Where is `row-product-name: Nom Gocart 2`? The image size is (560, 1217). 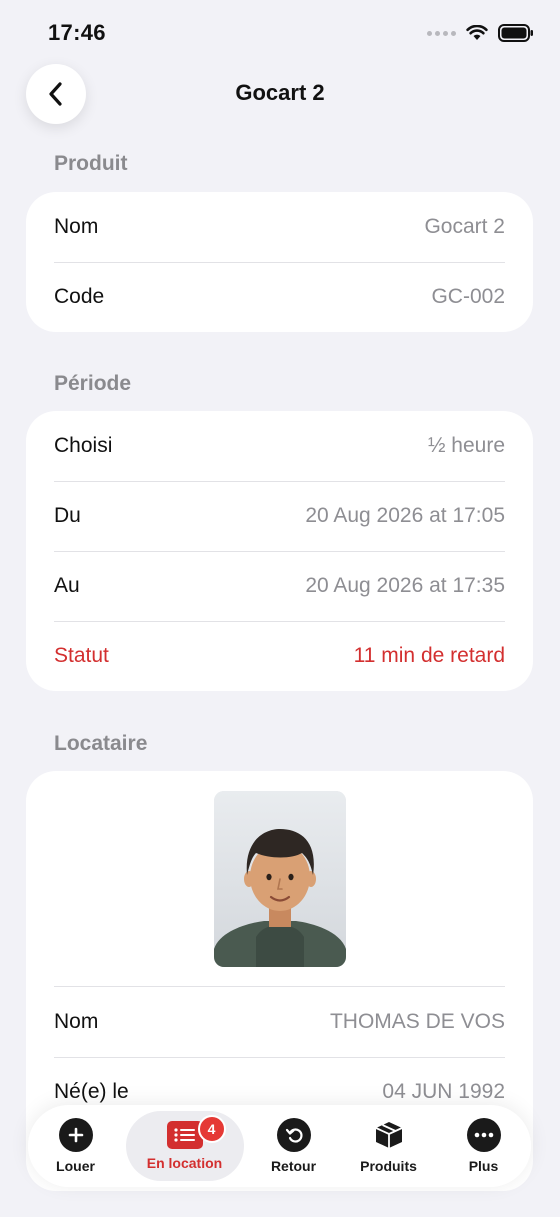 row-product-name: Nom Gocart 2 is located at coordinates (279, 227).